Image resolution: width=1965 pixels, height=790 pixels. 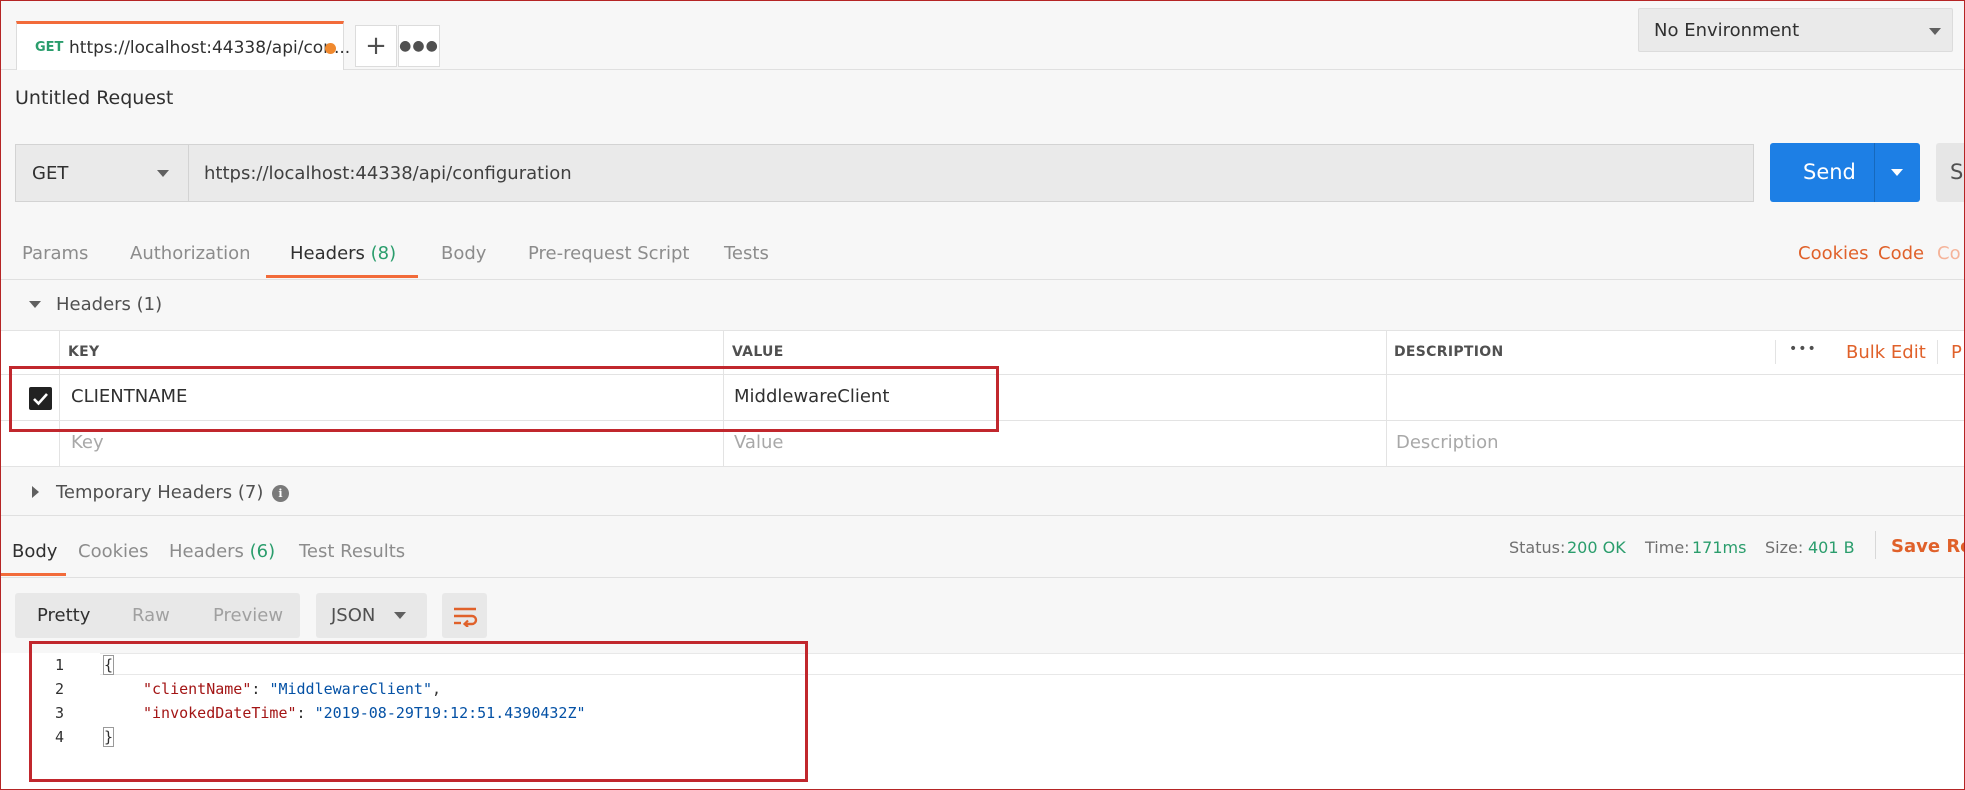 I want to click on headers-section-label: Headers, so click(x=93, y=304).